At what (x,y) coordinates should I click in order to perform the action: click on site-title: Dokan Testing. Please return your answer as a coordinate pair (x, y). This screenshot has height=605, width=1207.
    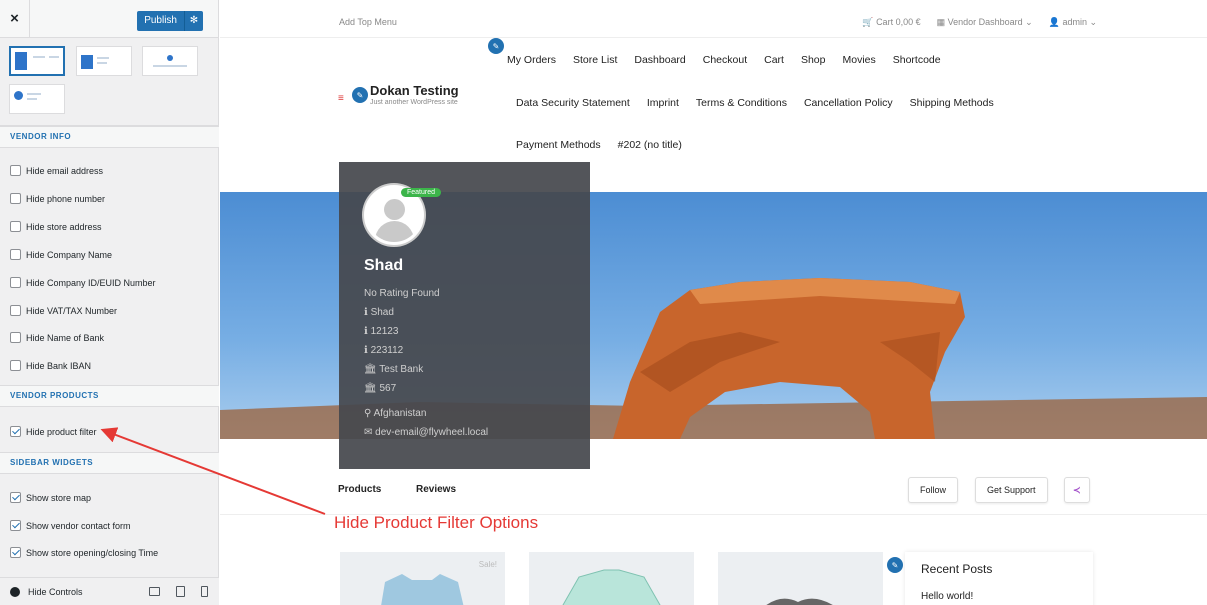
    Looking at the image, I should click on (416, 90).